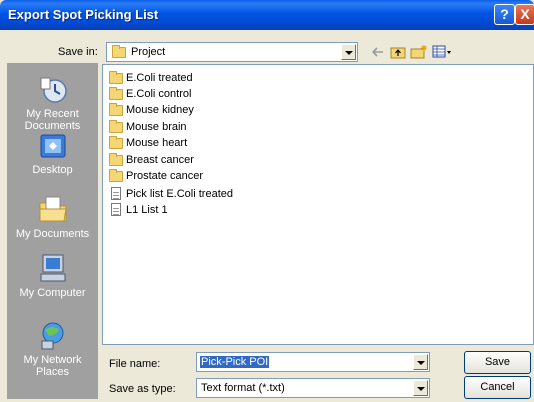 The height and width of the screenshot is (402, 534). Describe the element at coordinates (52, 366) in the screenshot. I see `place-label: My Network Places` at that location.